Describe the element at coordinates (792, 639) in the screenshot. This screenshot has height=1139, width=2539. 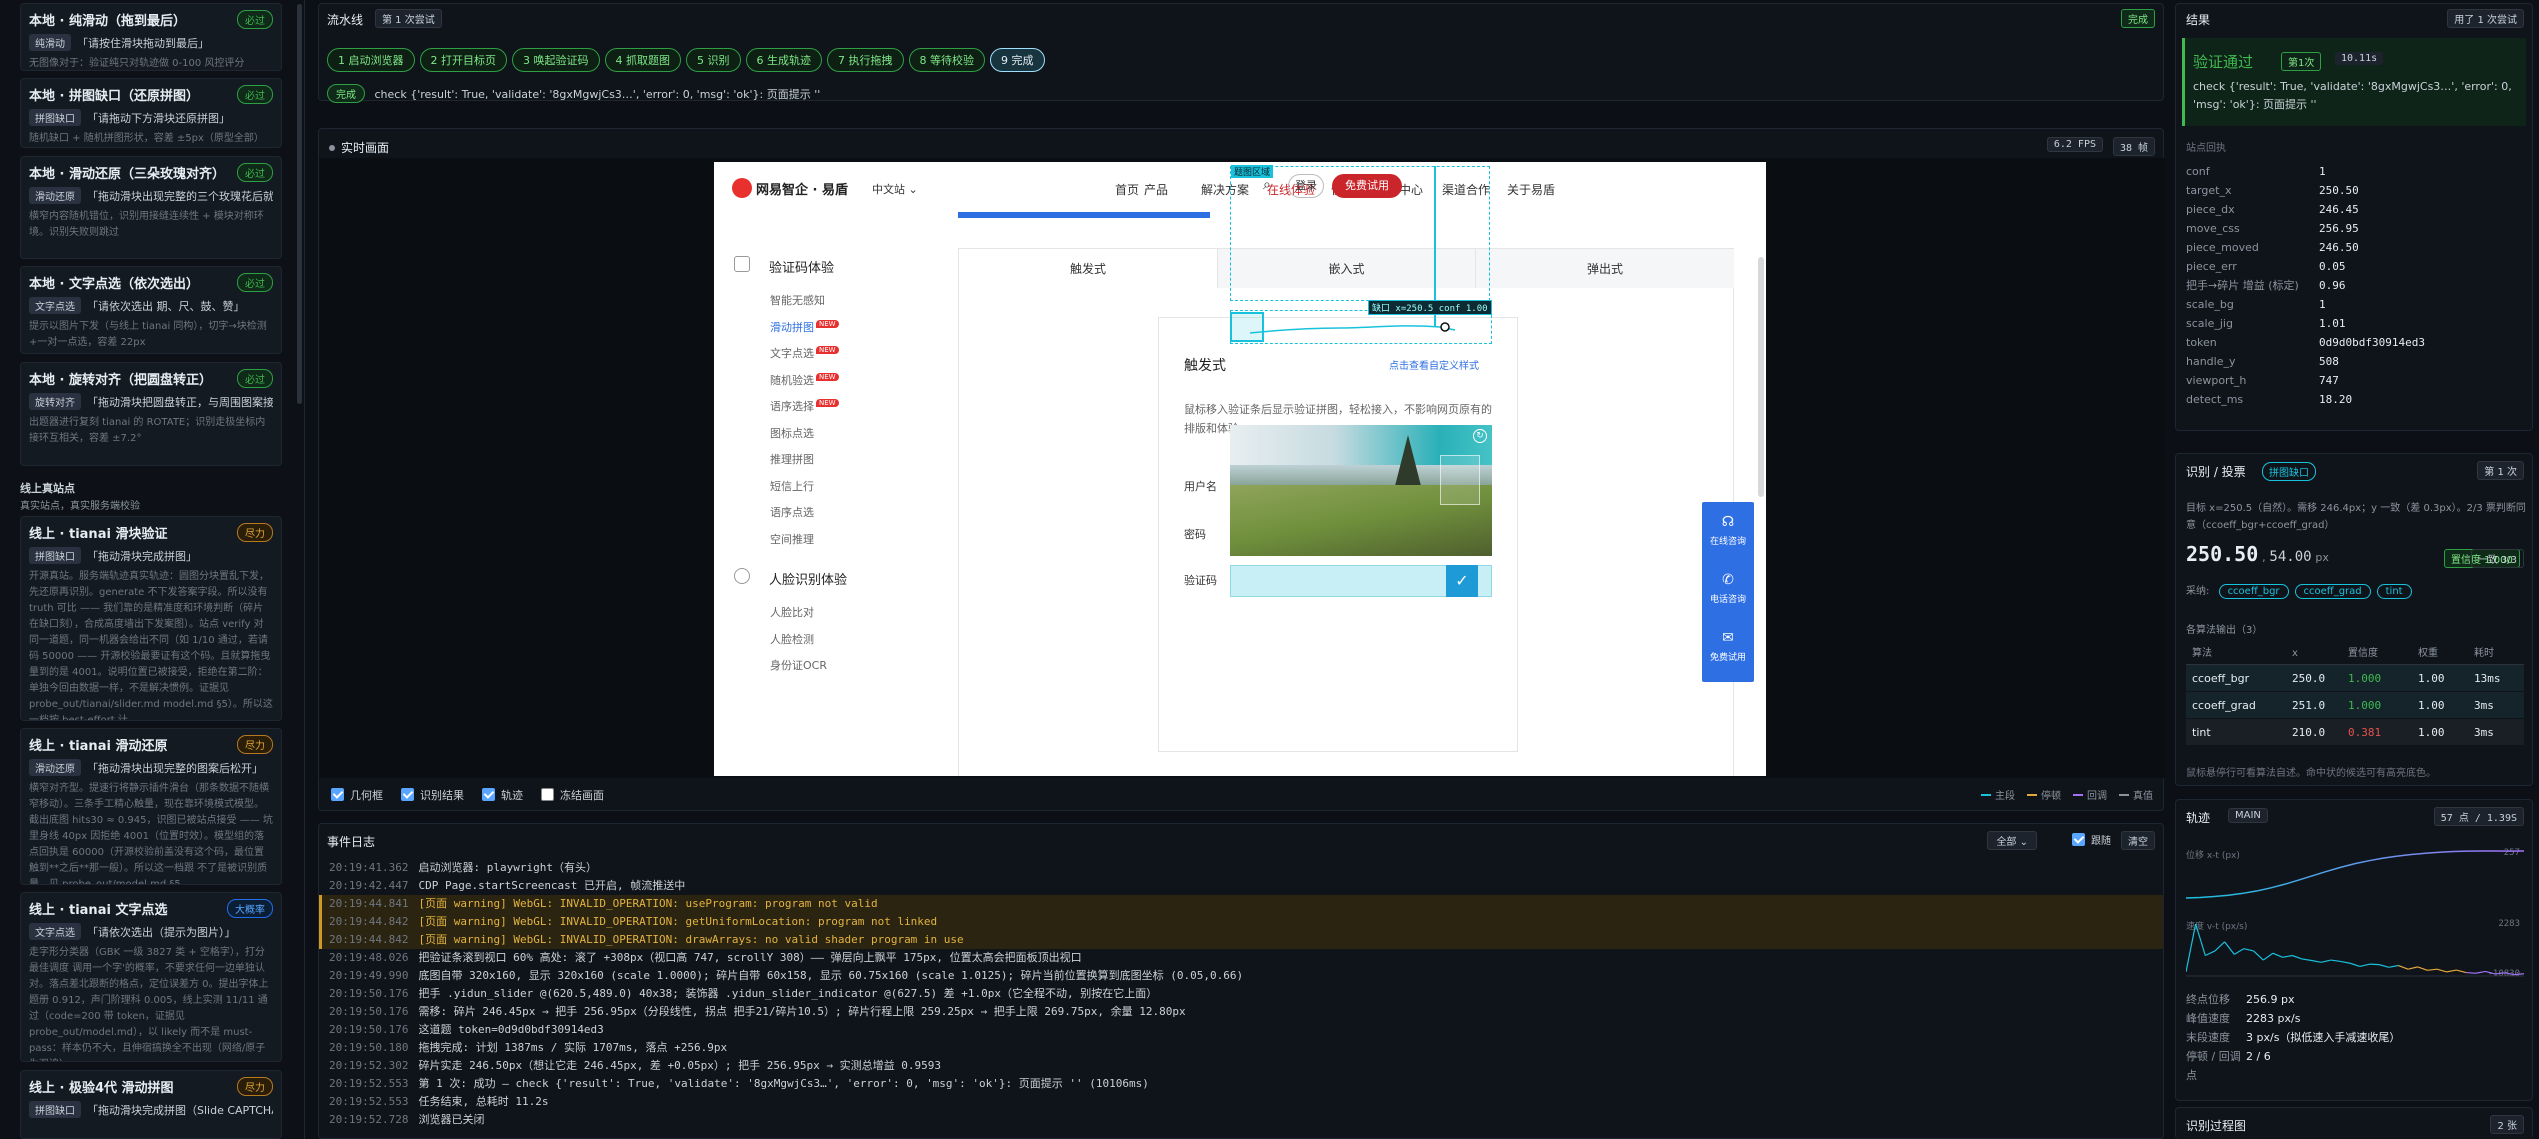
I see `site-menu-item: 人脸检测` at that location.